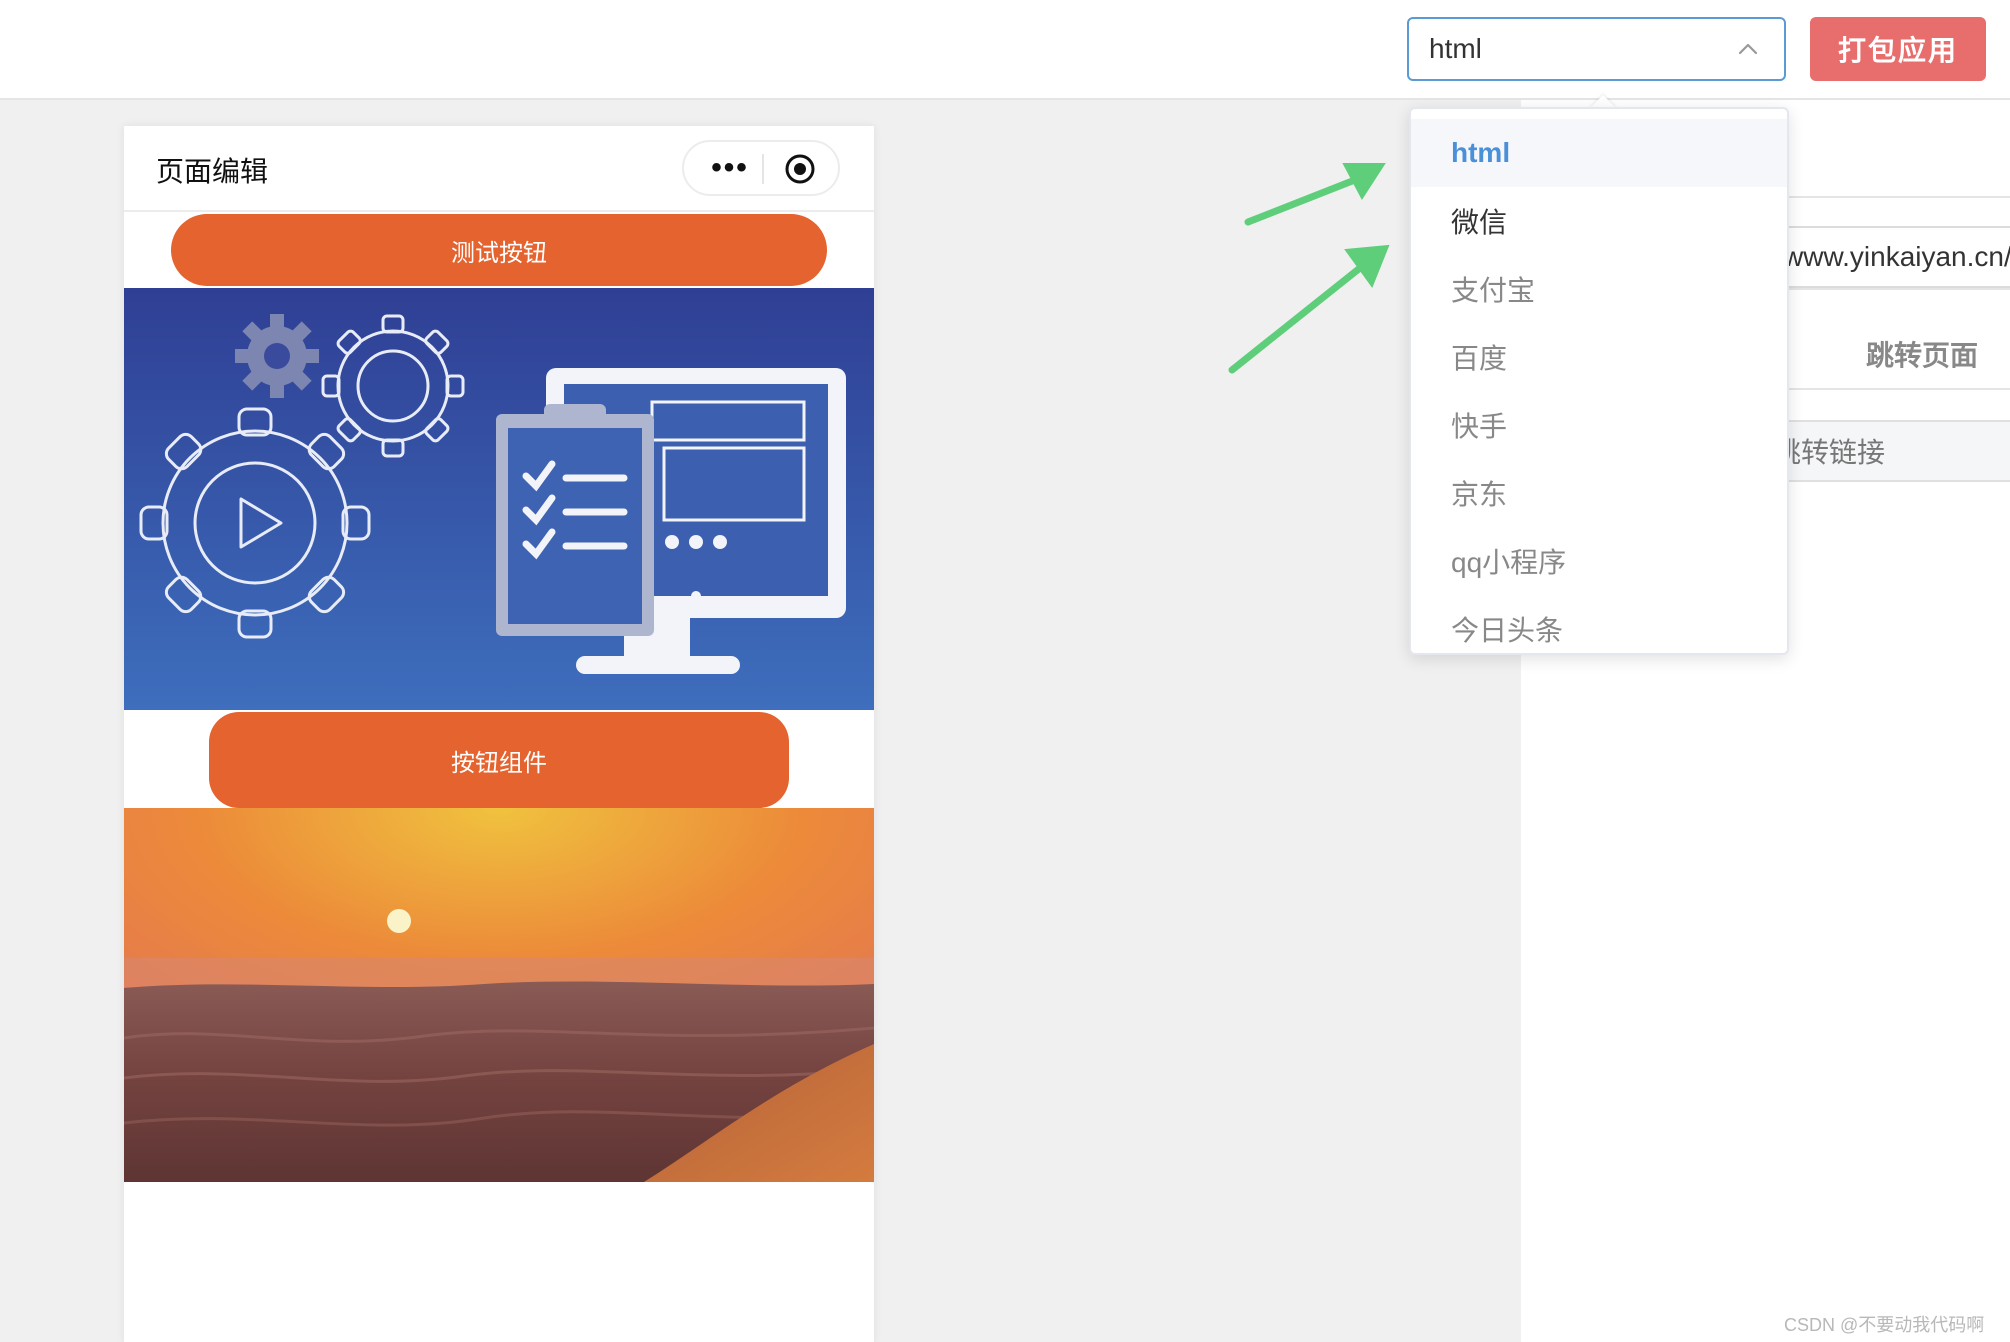  I want to click on build-app-button: 打包应用, so click(1898, 49).